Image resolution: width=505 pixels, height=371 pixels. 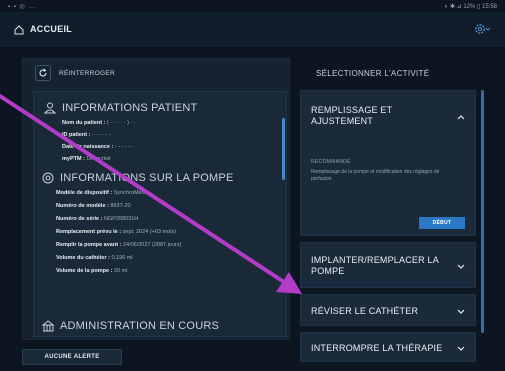 I want to click on home-icon, so click(x=19, y=30).